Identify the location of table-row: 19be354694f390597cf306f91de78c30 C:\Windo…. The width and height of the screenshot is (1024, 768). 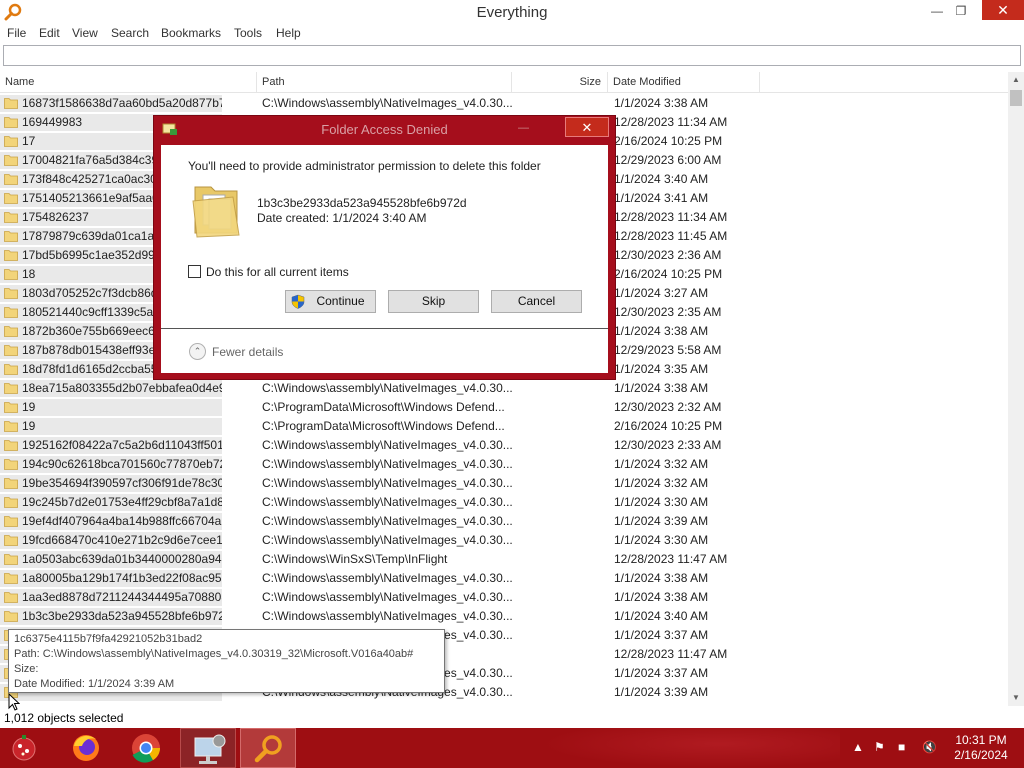
(504, 483).